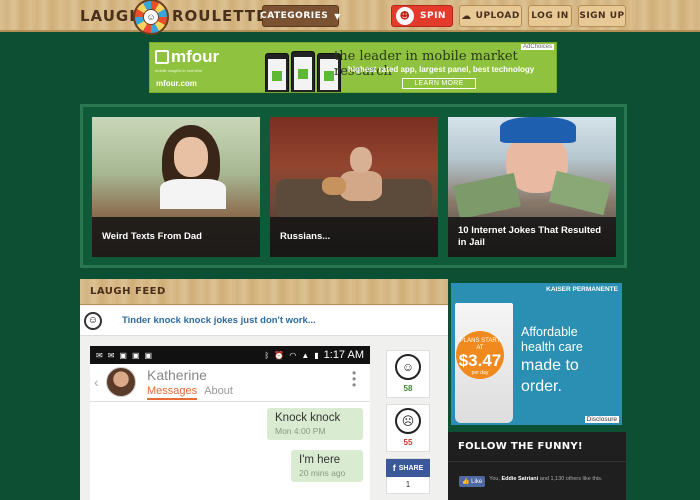 This screenshot has height=500, width=700. Describe the element at coordinates (549, 332) in the screenshot. I see `ad-line: Affordable` at that location.